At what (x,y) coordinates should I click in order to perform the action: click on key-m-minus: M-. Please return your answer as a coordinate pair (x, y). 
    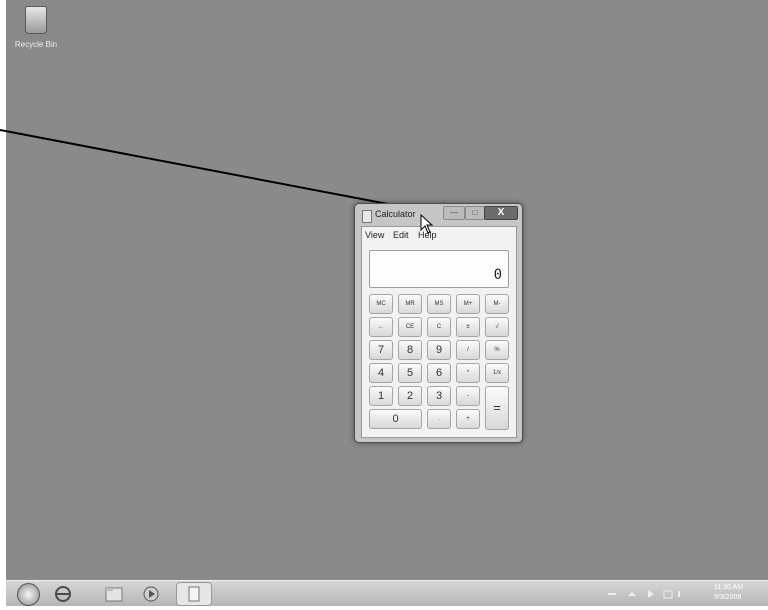
    Looking at the image, I should click on (497, 304).